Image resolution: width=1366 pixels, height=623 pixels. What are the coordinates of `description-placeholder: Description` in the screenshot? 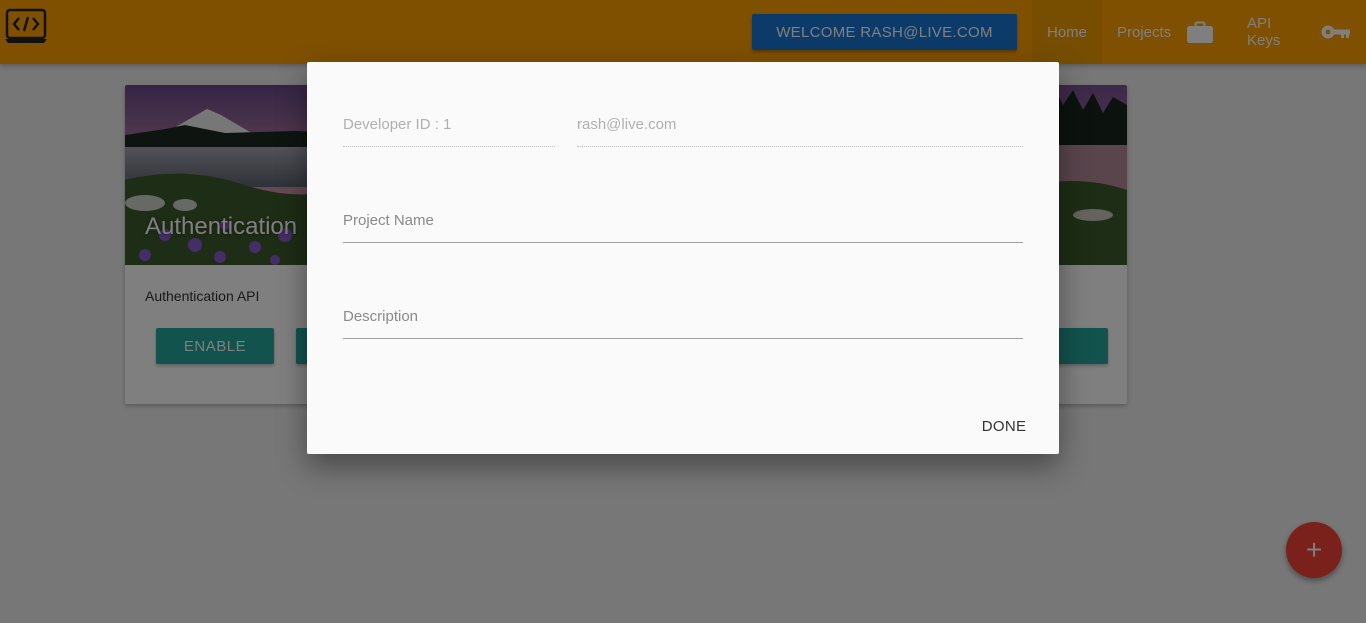 It's located at (381, 316).